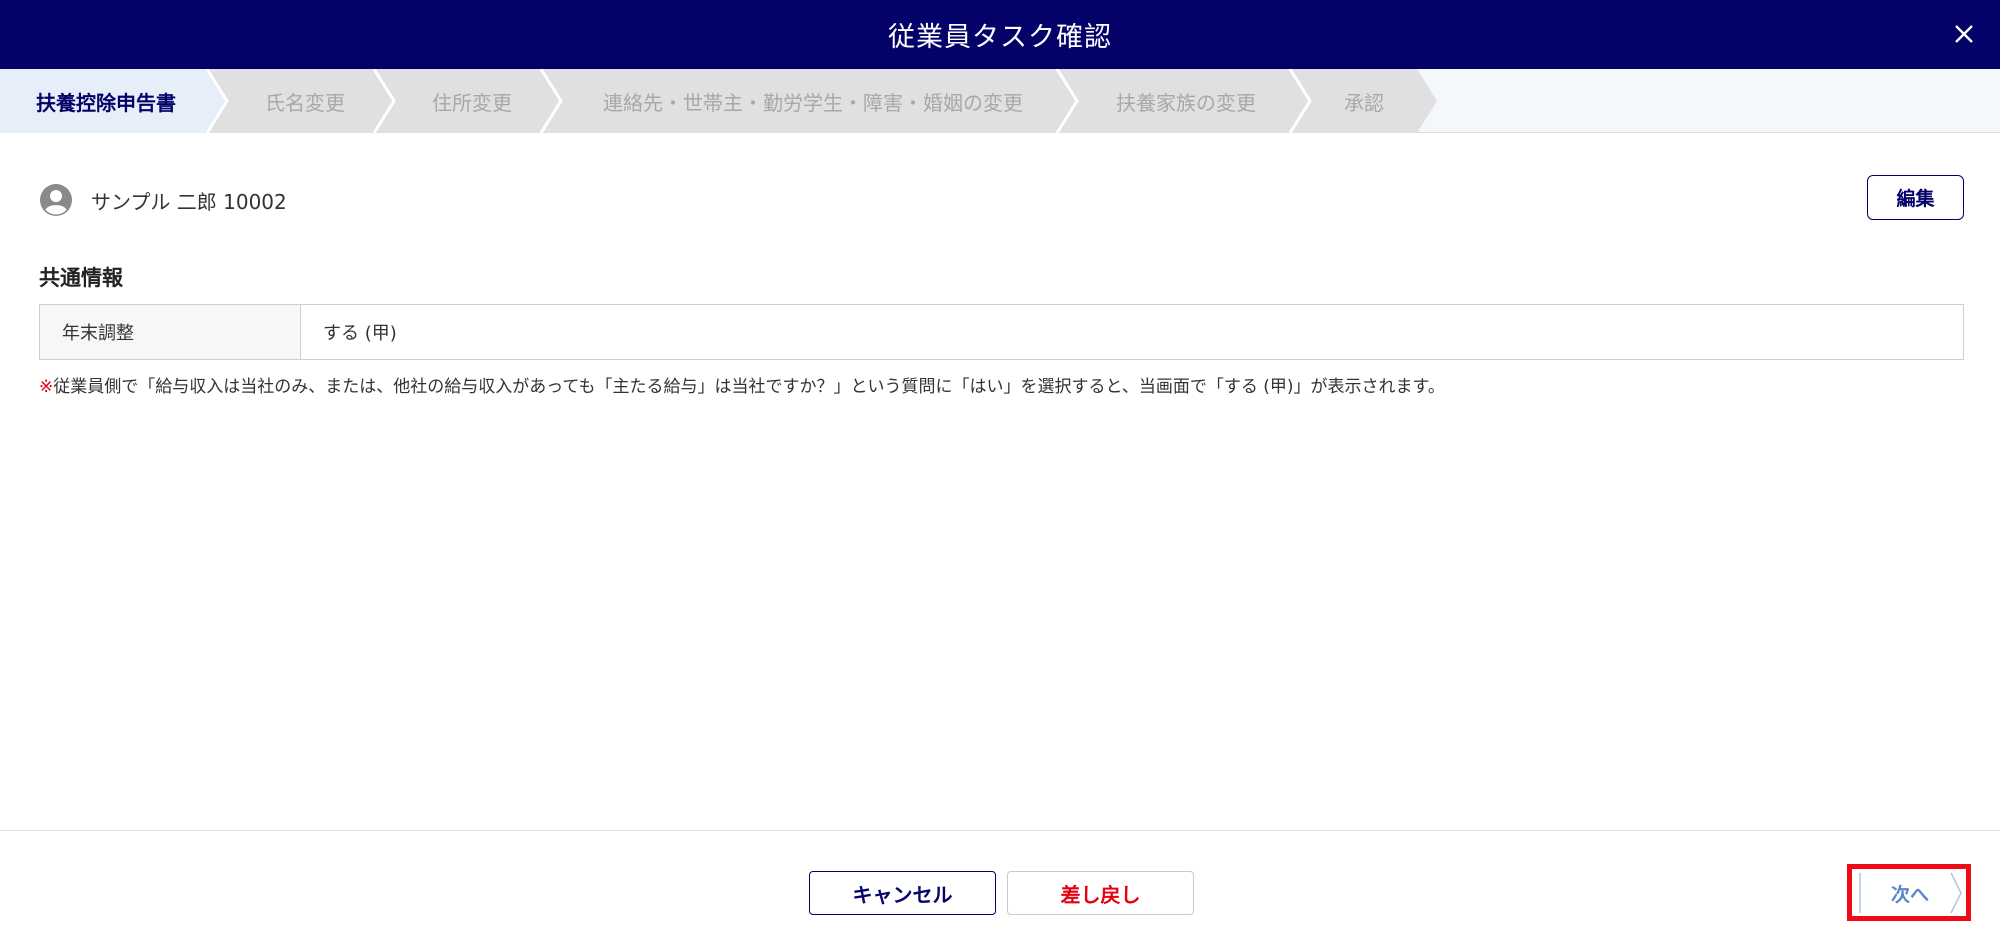 The height and width of the screenshot is (949, 2000). Describe the element at coordinates (1001, 332) in the screenshot. I see `info-table: 年末調整 する (甲)` at that location.